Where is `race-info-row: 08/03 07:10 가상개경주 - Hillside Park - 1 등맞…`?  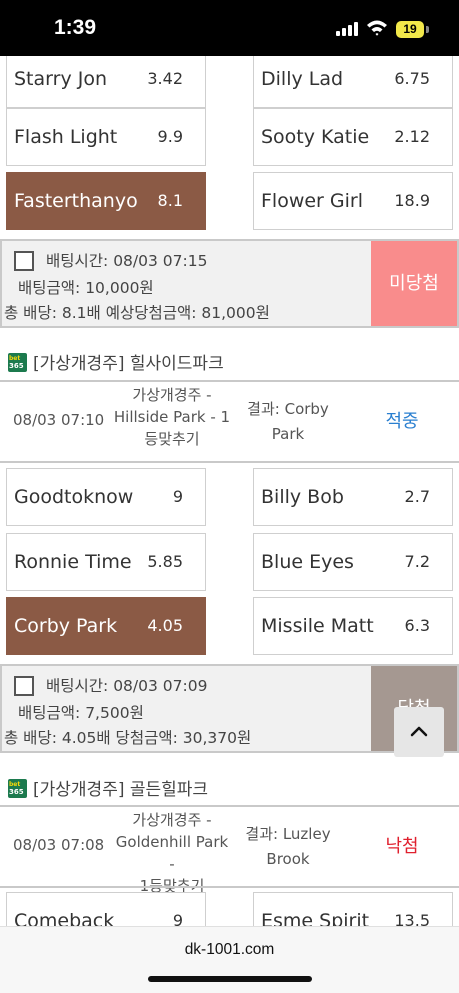
race-info-row: 08/03 07:10 가상개경주 - Hillside Park - 1 등맞… is located at coordinates (229, 422).